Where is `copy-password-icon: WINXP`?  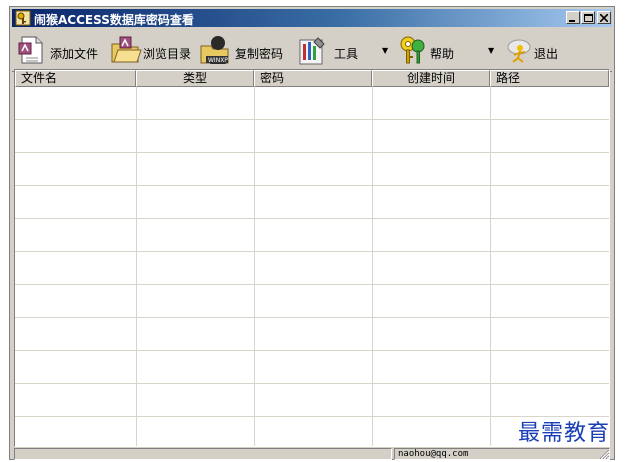
copy-password-icon: WINXP is located at coordinates (214, 50).